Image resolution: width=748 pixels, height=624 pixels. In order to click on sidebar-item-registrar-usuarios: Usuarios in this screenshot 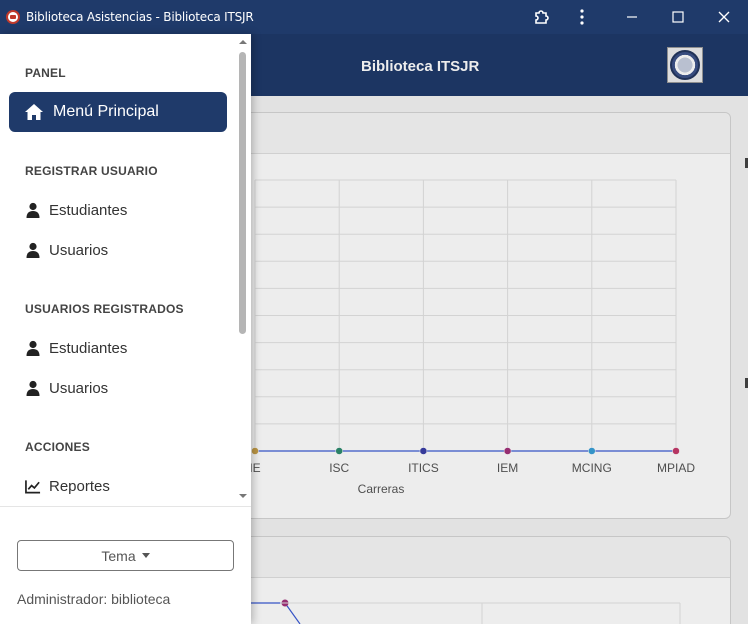, I will do `click(66, 250)`.